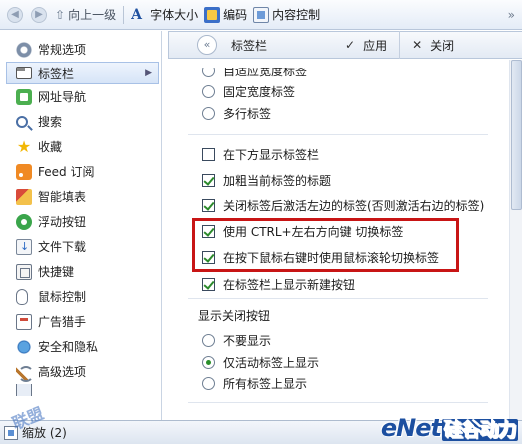 The image size is (522, 444). What do you see at coordinates (50, 147) in the screenshot?
I see `sidebar-item-label: 收藏` at bounding box center [50, 147].